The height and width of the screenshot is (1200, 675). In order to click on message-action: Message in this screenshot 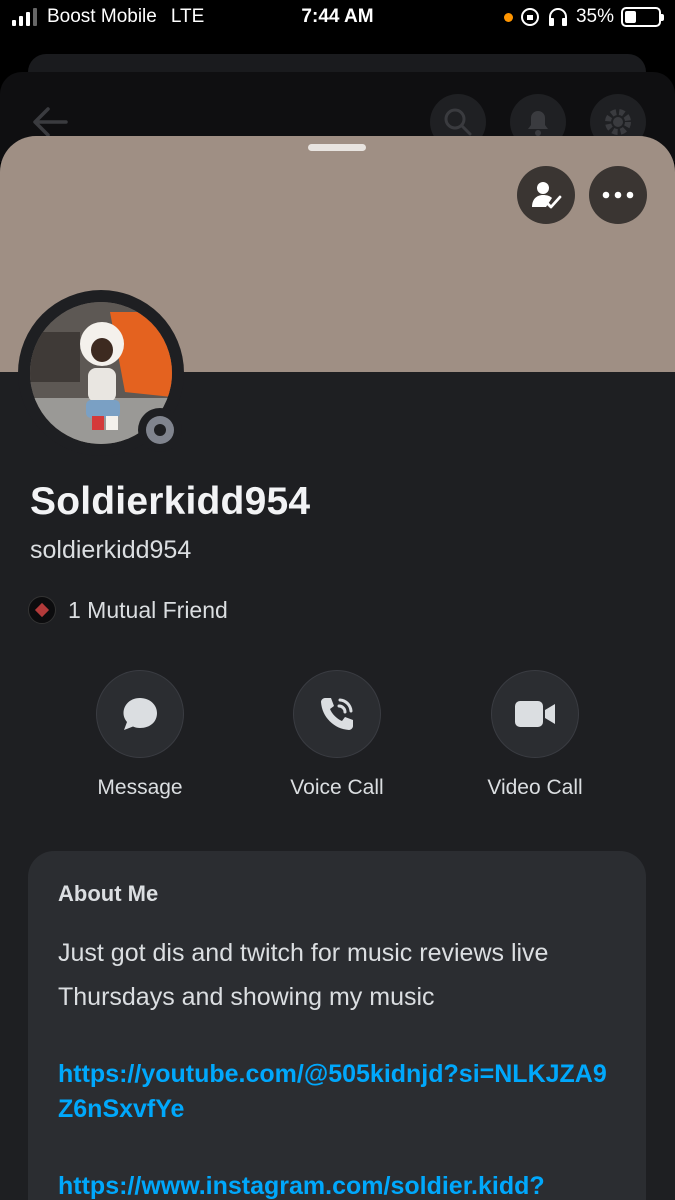, I will do `click(140, 735)`.